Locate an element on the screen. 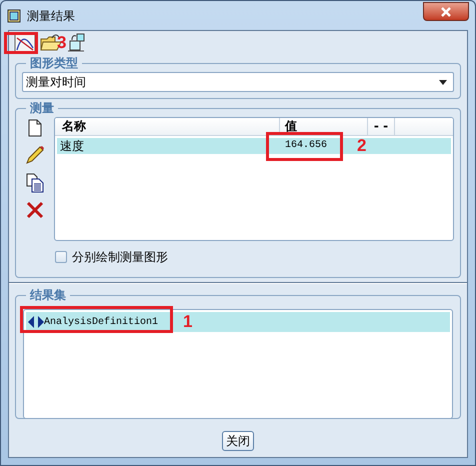  table-cell-text: 164.656 is located at coordinates (306, 146).